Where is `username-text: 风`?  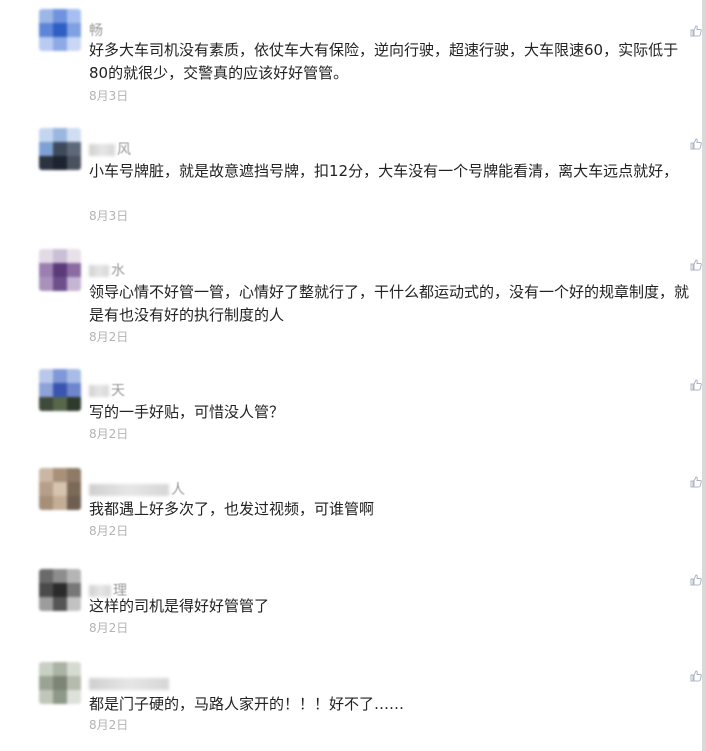 username-text: 风 is located at coordinates (124, 150).